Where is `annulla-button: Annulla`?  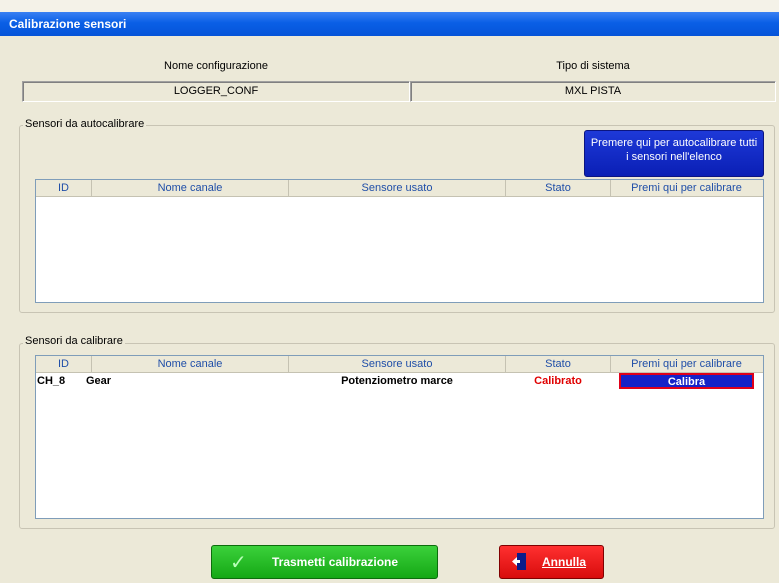 annulla-button: Annulla is located at coordinates (551, 562).